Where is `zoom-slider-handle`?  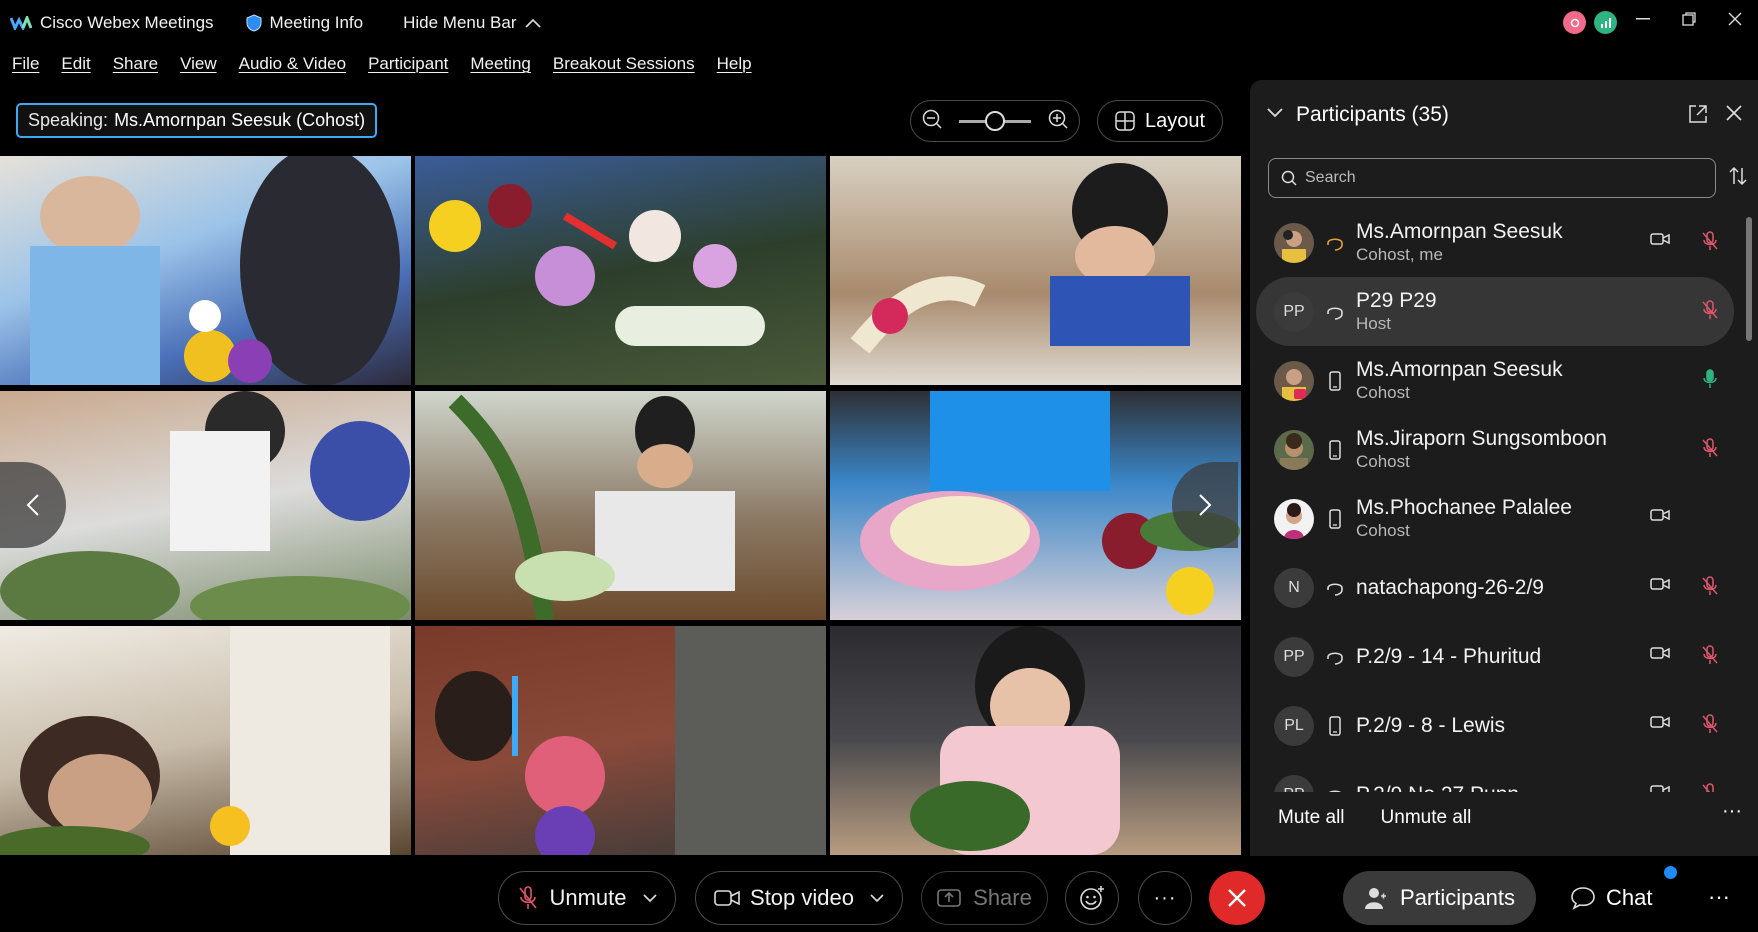 zoom-slider-handle is located at coordinates (995, 120).